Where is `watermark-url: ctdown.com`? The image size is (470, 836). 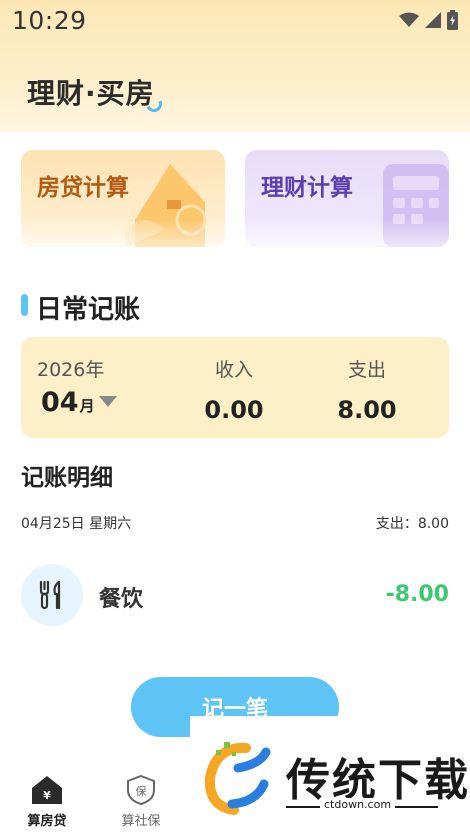 watermark-url: ctdown.com is located at coordinates (358, 804).